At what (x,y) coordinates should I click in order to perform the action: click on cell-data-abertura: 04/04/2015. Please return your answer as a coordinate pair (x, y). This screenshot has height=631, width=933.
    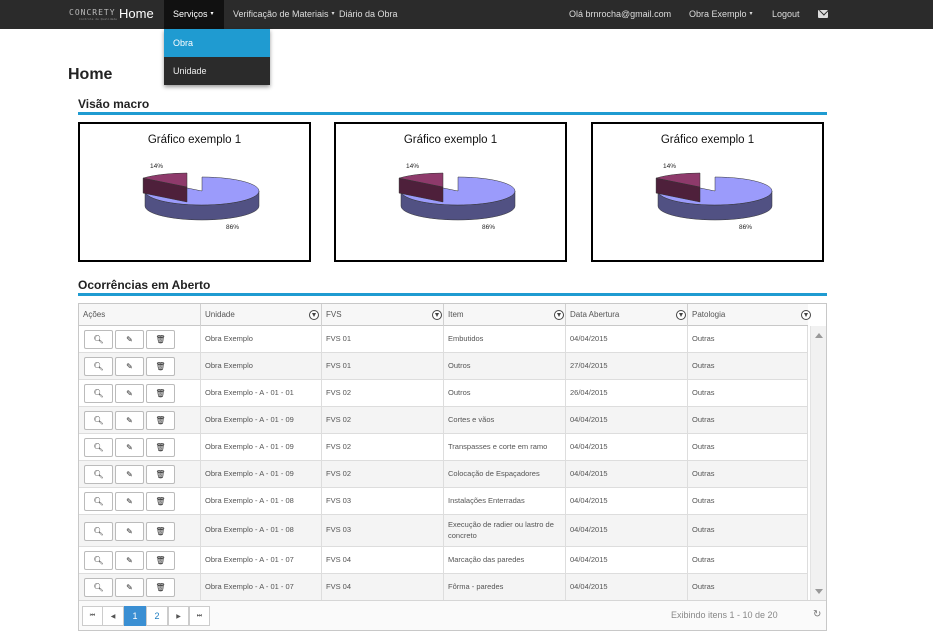
    Looking at the image, I should click on (627, 447).